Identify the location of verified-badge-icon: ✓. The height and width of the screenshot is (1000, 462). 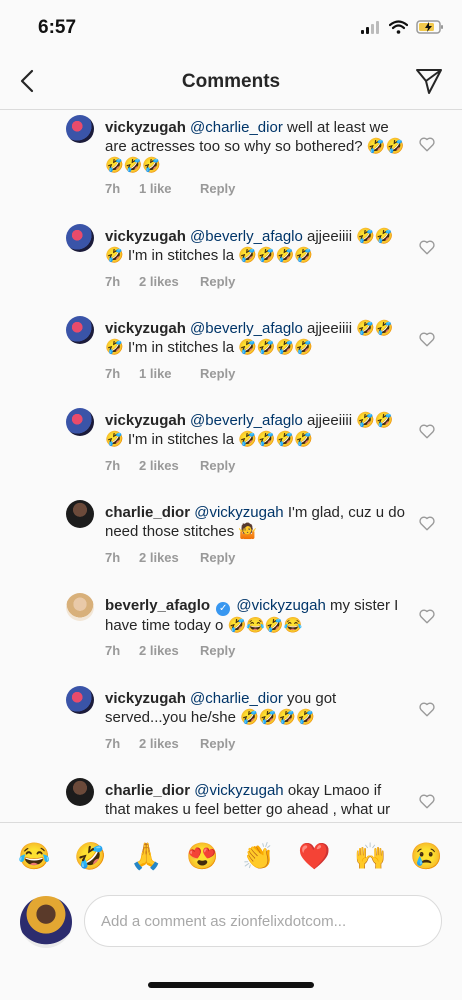
(223, 609).